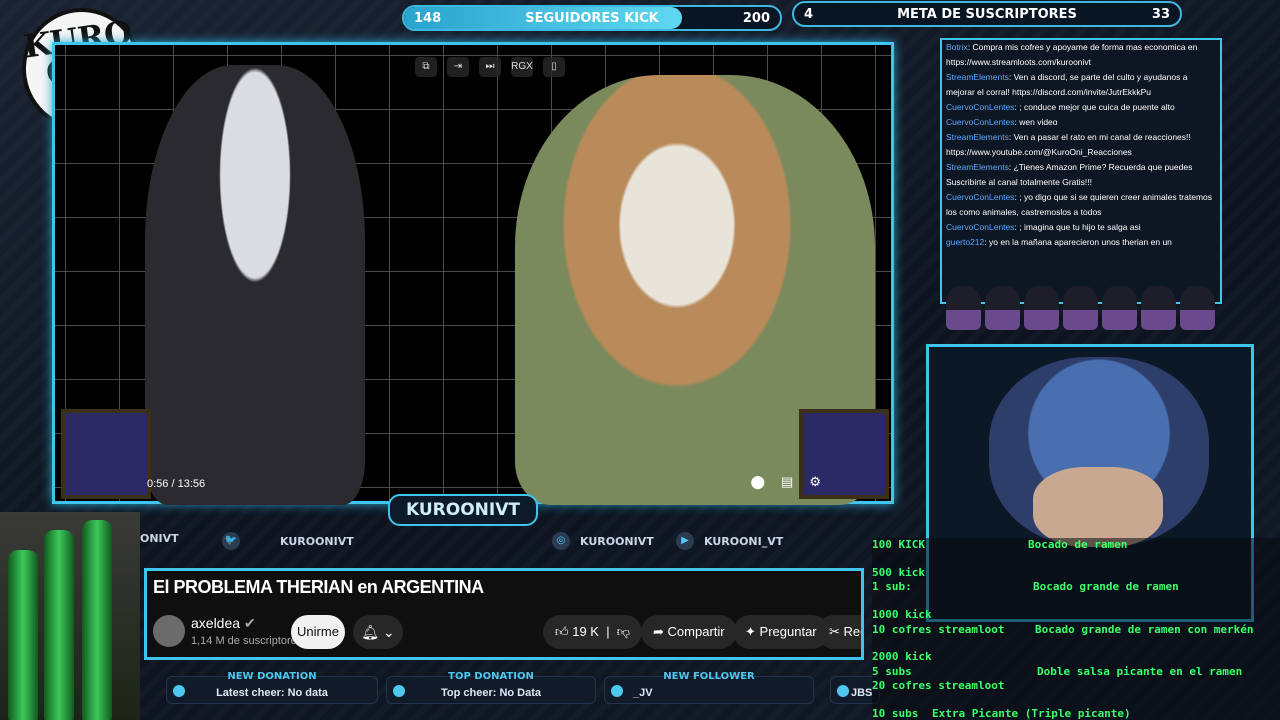 The image size is (1280, 720). I want to click on alert-value: Latest cheer: No data, so click(272, 693).